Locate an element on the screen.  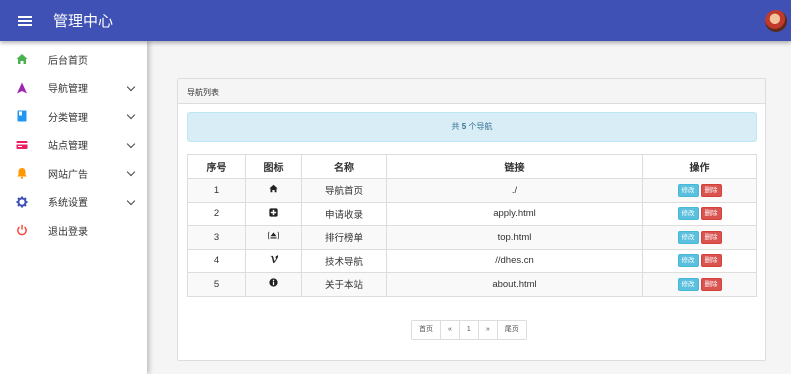
sidebar-item-categories: 分类管理 is located at coordinates (73, 116).